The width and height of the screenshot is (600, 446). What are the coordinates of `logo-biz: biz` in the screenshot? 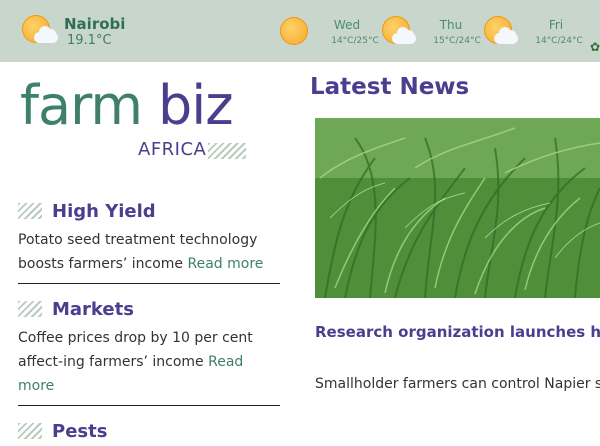 It's located at (196, 105).